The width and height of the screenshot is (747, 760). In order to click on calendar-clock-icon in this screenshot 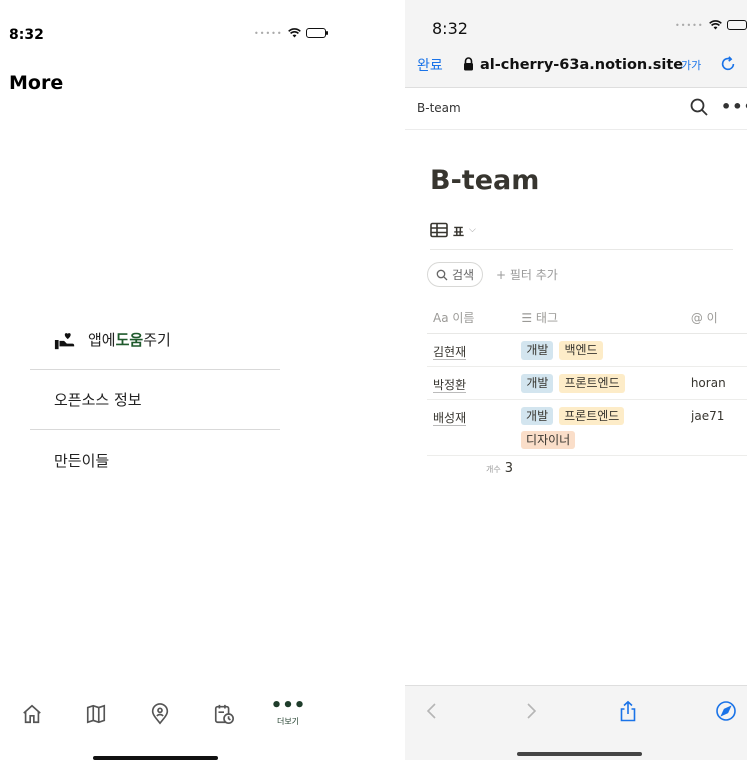, I will do `click(224, 714)`.